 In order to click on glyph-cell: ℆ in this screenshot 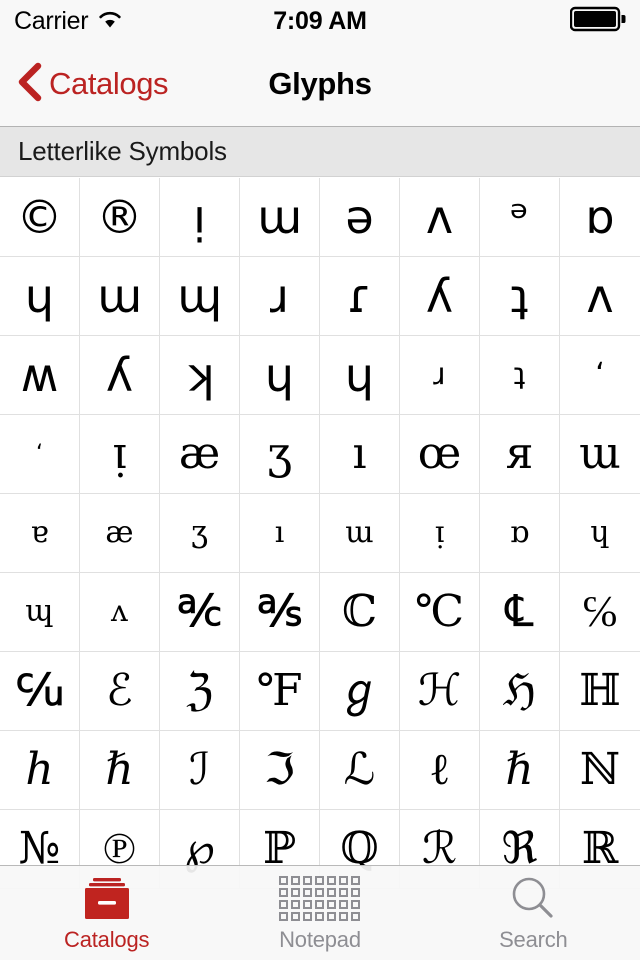, I will do `click(40, 691)`.